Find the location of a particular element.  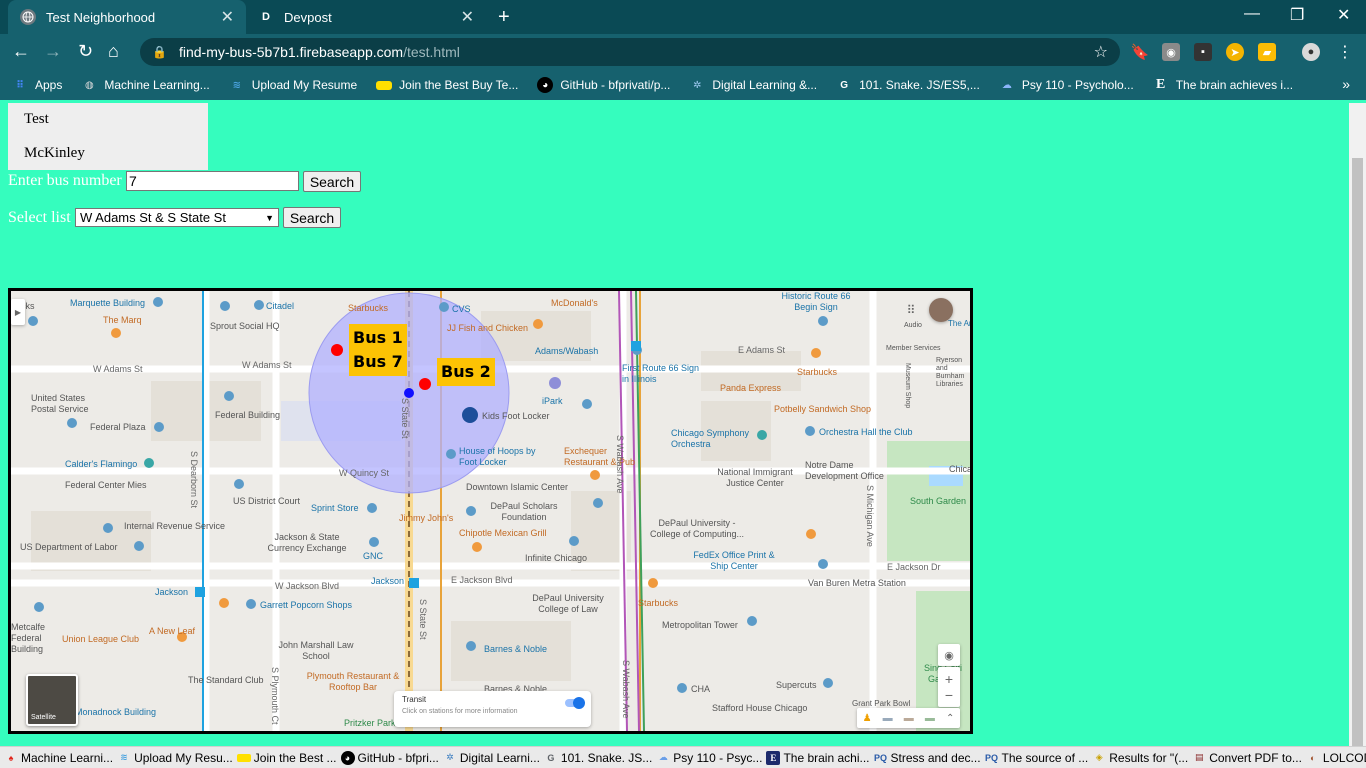

bookmark-apps: ⠿ Apps is located at coordinates (37, 85).